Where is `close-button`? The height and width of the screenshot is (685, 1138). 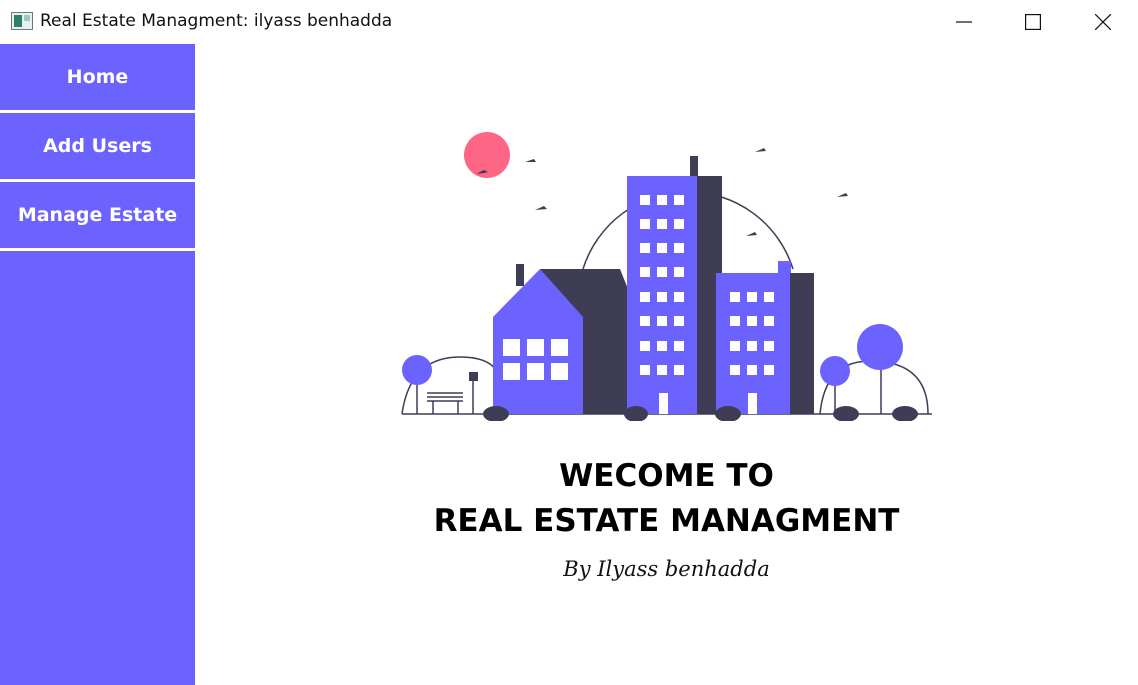
close-button is located at coordinates (1103, 22).